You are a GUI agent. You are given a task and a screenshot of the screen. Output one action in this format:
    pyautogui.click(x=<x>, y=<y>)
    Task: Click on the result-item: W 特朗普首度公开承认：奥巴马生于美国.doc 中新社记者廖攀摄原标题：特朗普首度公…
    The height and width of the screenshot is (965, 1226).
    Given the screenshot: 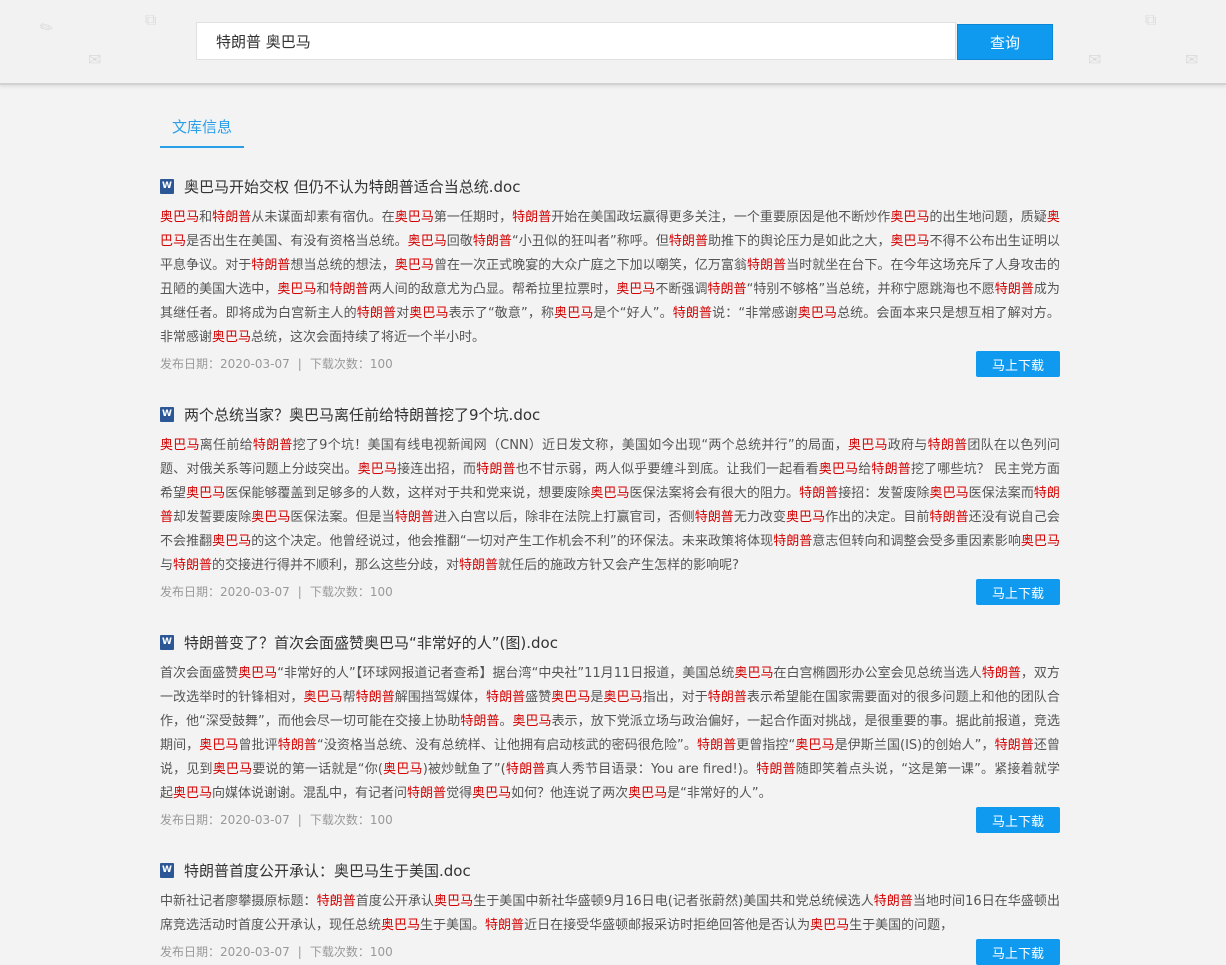 What is the action you would take?
    pyautogui.click(x=610, y=911)
    